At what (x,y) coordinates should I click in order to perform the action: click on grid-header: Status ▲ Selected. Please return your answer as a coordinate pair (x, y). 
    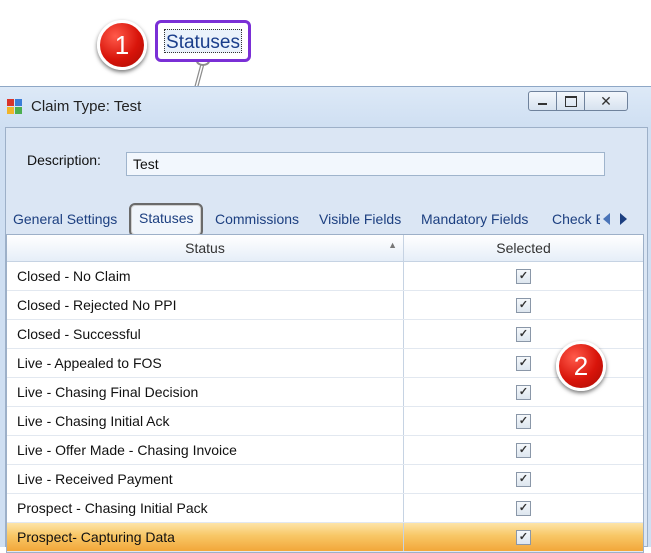
    Looking at the image, I should click on (325, 248).